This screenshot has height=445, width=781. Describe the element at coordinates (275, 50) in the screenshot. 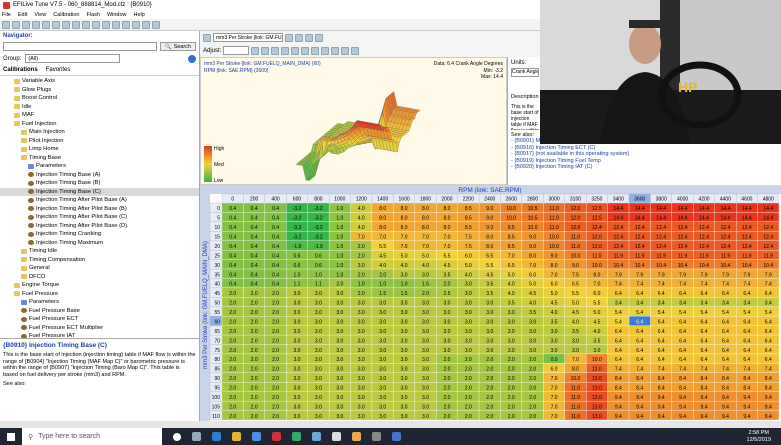

I see `subtract-icon` at that location.